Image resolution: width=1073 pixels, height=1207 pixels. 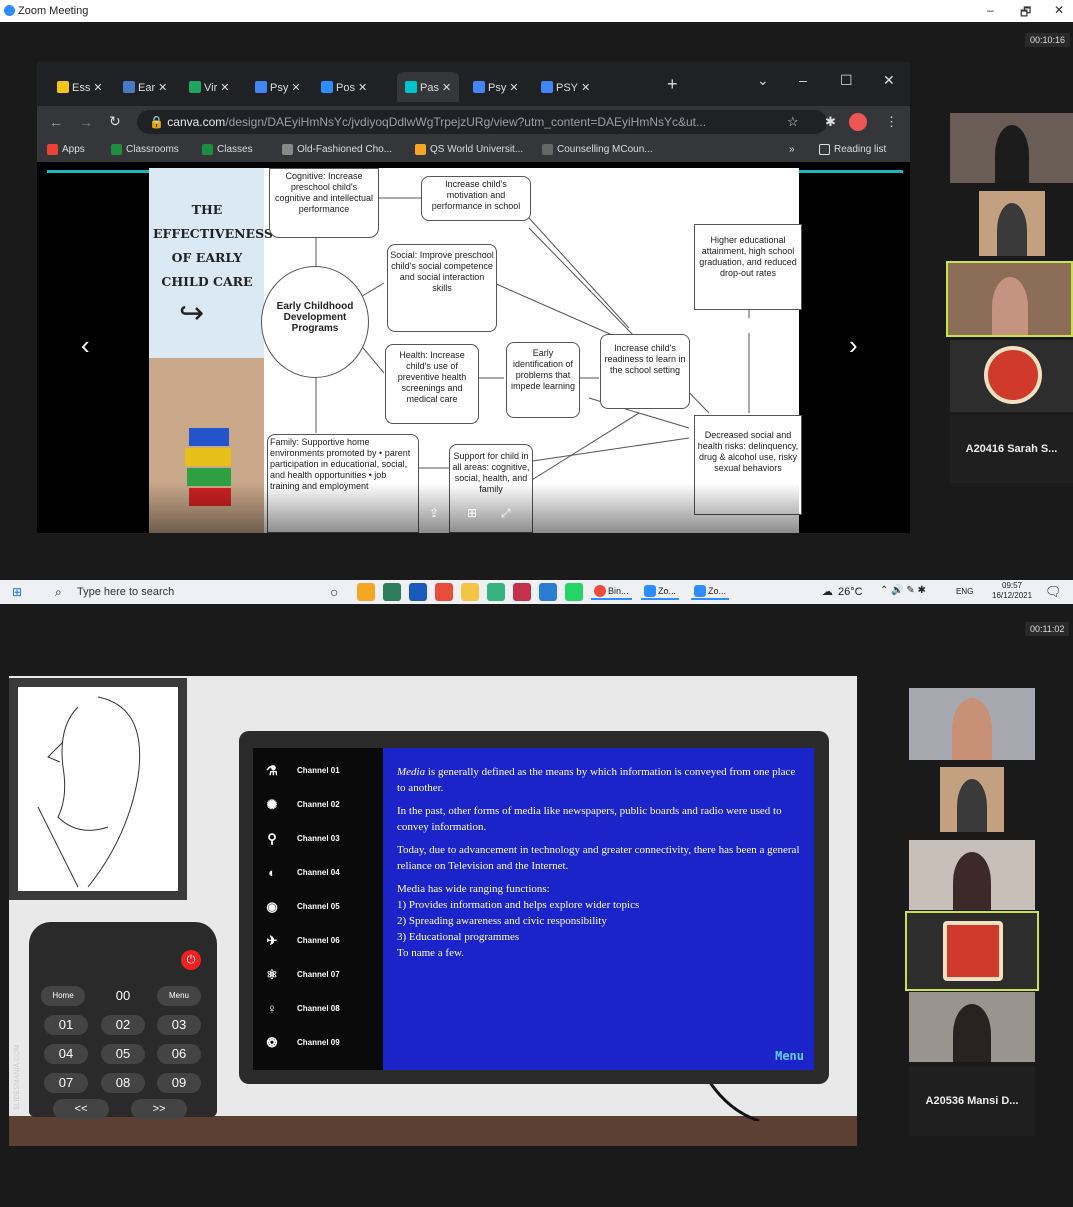 What do you see at coordinates (123, 1054) in the screenshot?
I see `key-05: 05` at bounding box center [123, 1054].